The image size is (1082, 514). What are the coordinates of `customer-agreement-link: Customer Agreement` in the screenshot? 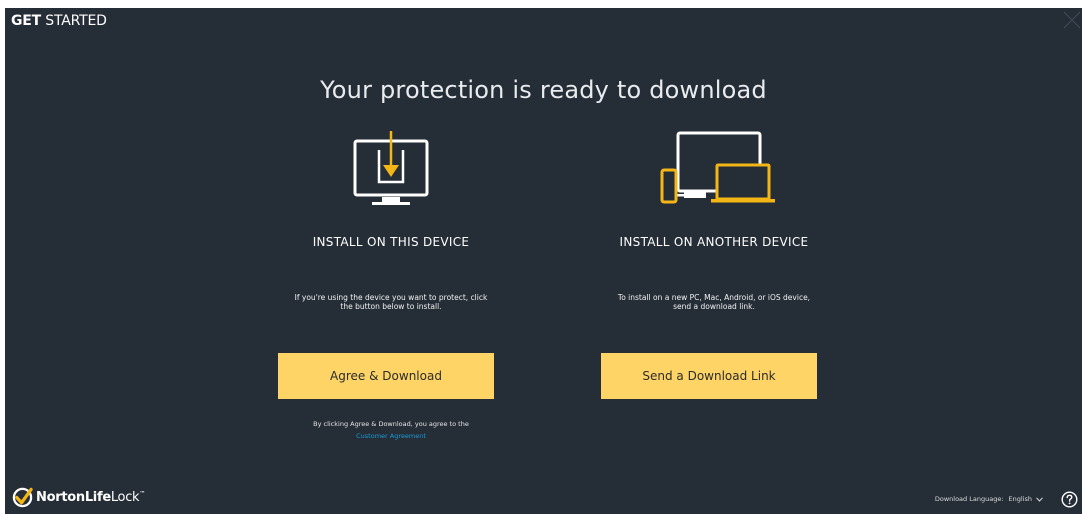 It's located at (391, 436).